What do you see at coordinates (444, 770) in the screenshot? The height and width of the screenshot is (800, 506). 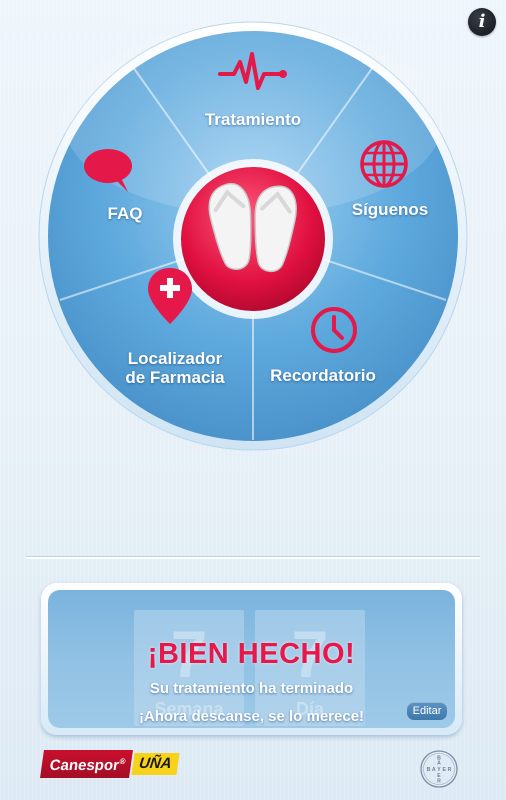 I see `svg-text: E` at bounding box center [444, 770].